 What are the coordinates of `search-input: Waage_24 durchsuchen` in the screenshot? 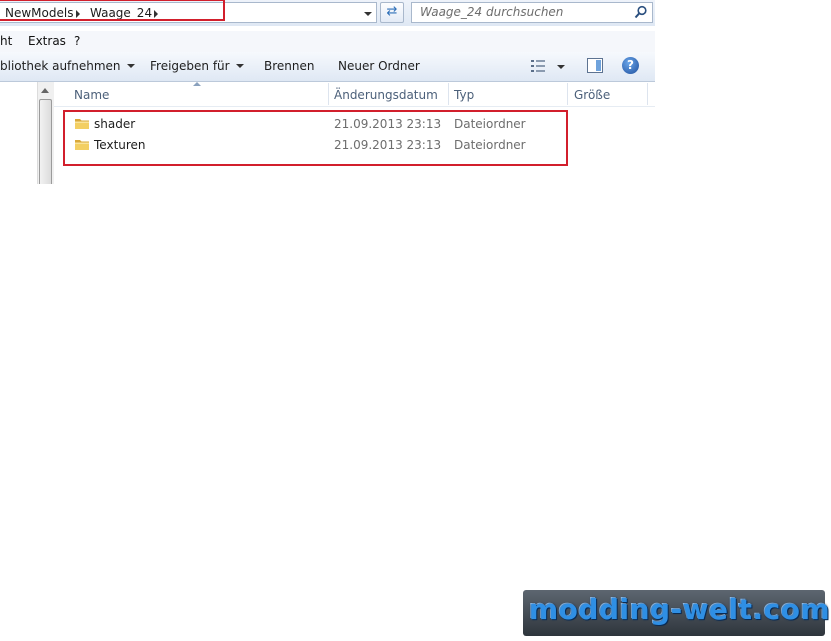 It's located at (532, 12).